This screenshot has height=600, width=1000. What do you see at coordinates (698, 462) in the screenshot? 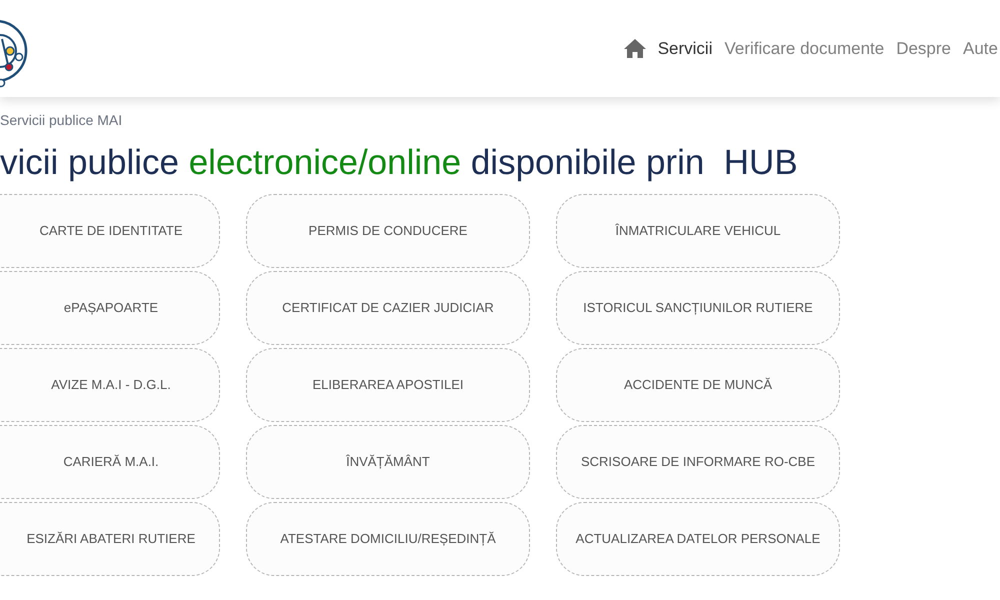
I see `service-card: SCRISOARE DE INFORMARE RO-CBE` at bounding box center [698, 462].